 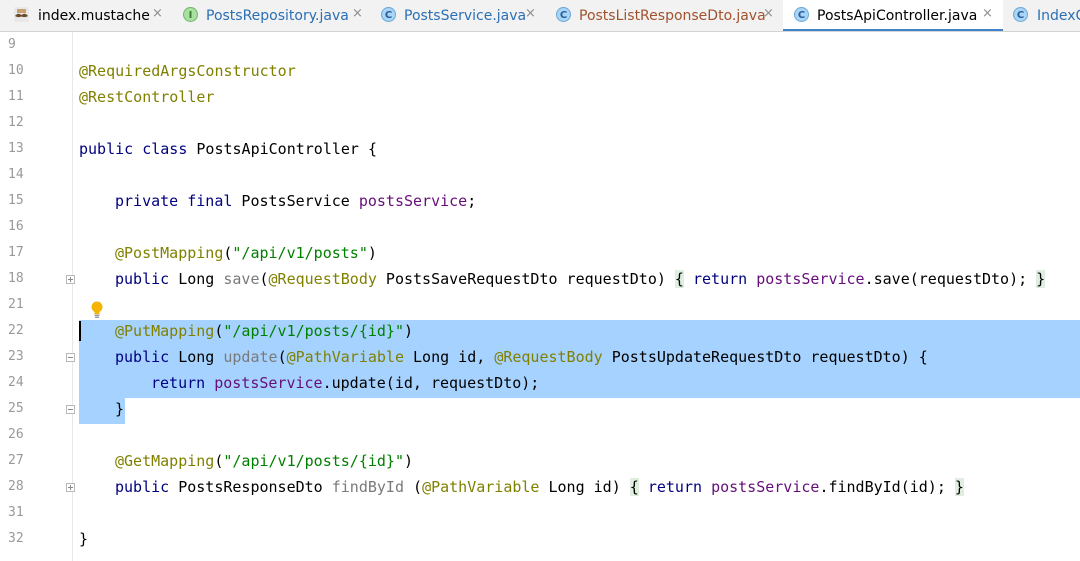 I want to click on code-text: @PutMapping("/api/v1/posts/{id}"), so click(x=264, y=331).